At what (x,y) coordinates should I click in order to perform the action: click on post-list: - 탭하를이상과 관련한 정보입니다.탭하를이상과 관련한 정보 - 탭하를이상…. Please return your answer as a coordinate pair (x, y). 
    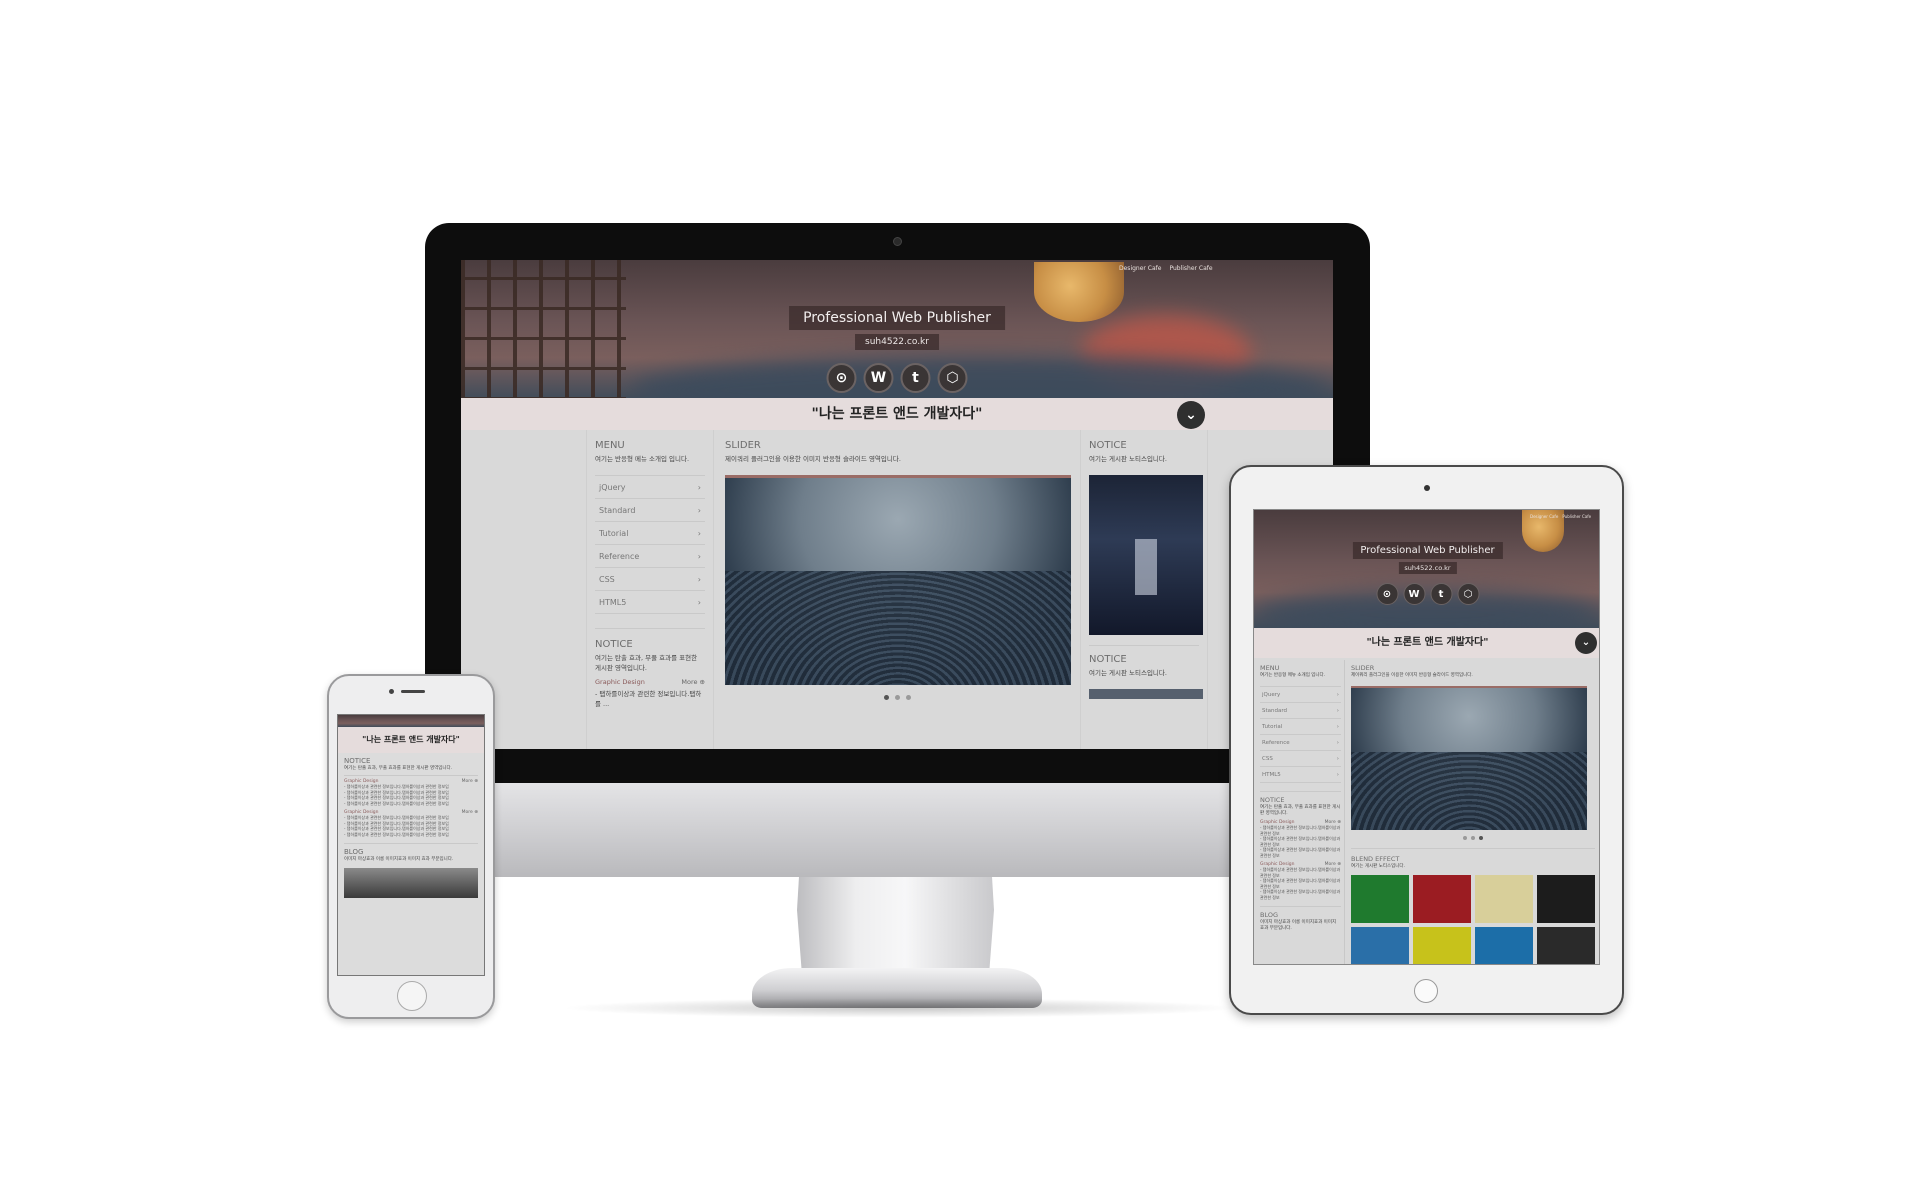
    Looking at the image, I should click on (1300, 841).